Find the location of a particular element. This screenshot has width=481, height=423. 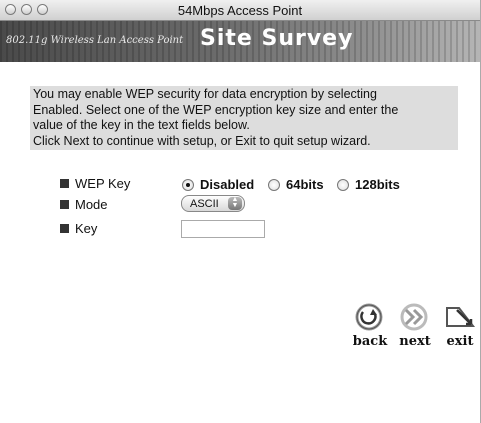

updown-arrows-icon: ▲ ▼ is located at coordinates (235, 203).